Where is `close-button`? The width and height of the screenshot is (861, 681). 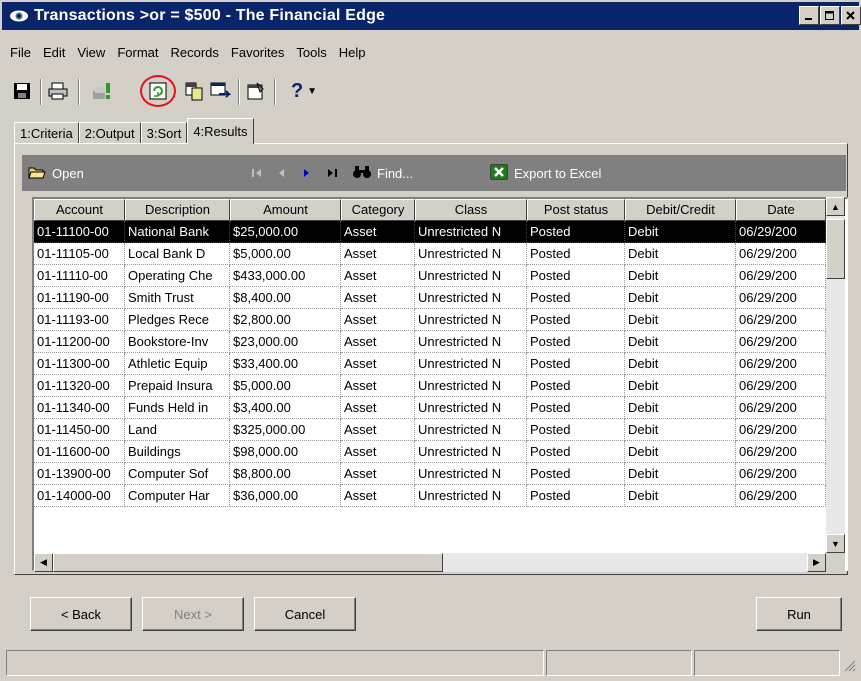
close-button is located at coordinates (851, 15).